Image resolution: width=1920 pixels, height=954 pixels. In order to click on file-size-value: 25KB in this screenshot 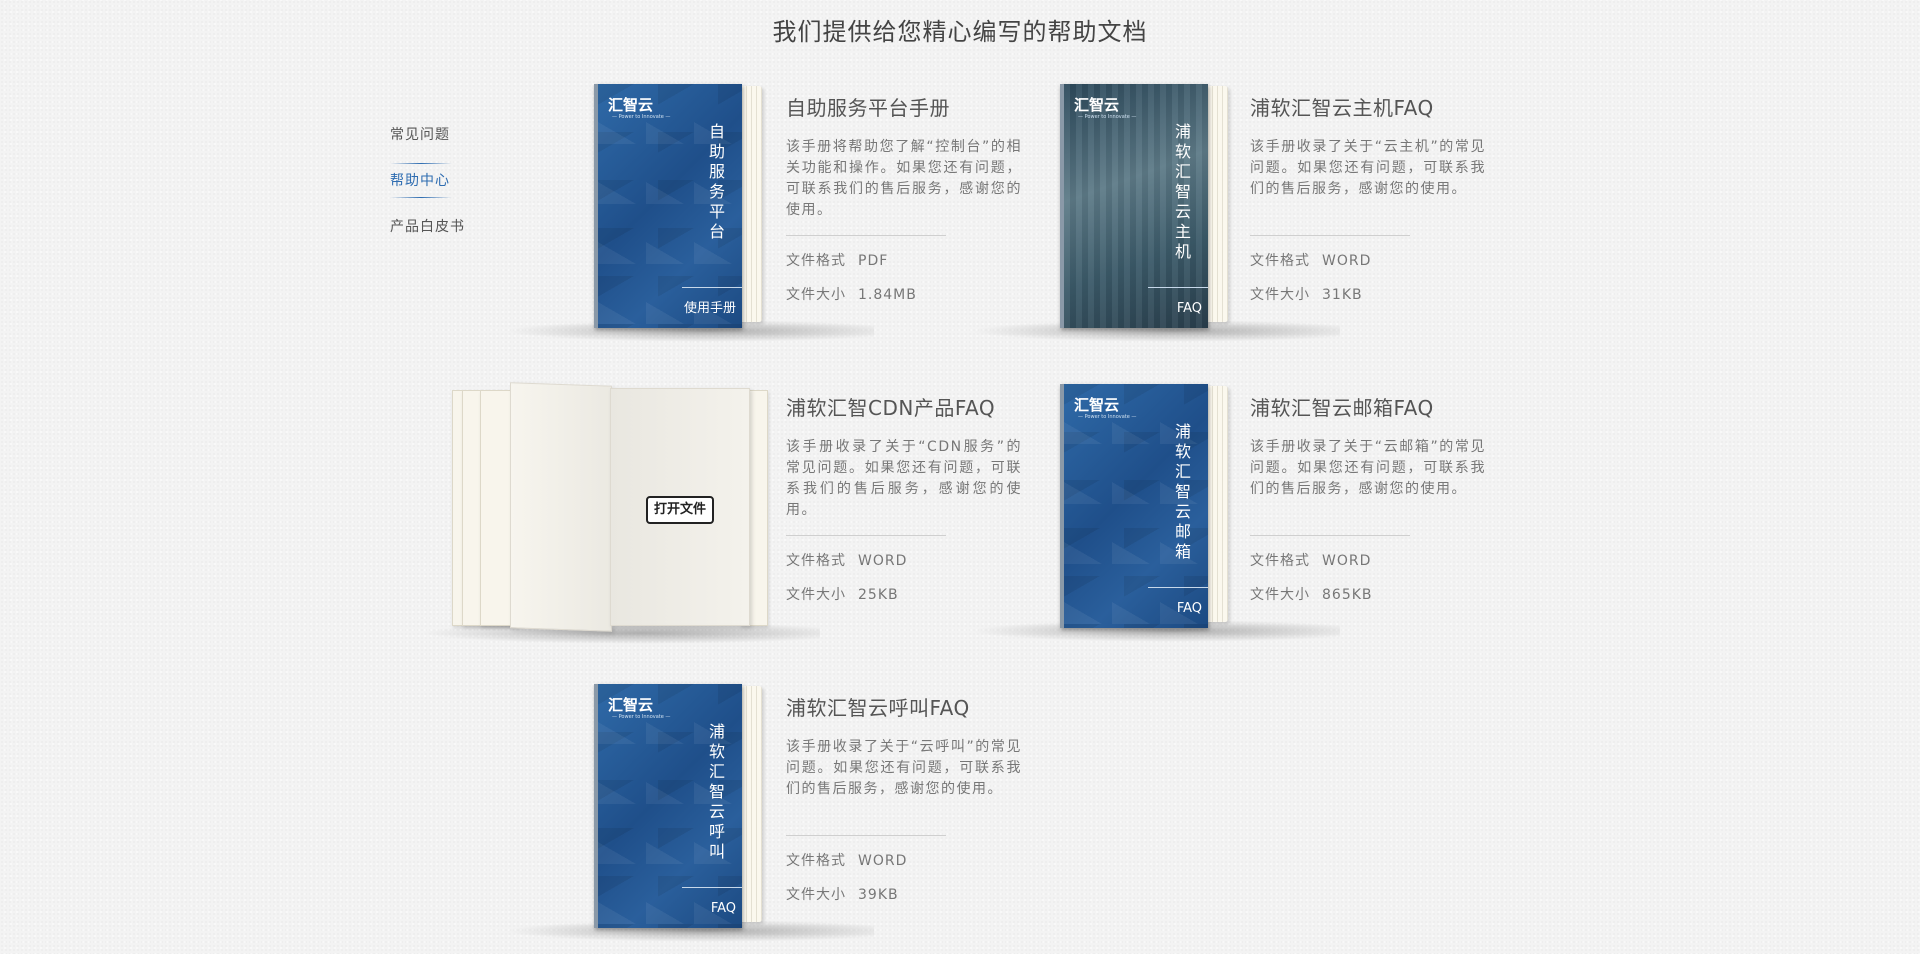, I will do `click(878, 595)`.